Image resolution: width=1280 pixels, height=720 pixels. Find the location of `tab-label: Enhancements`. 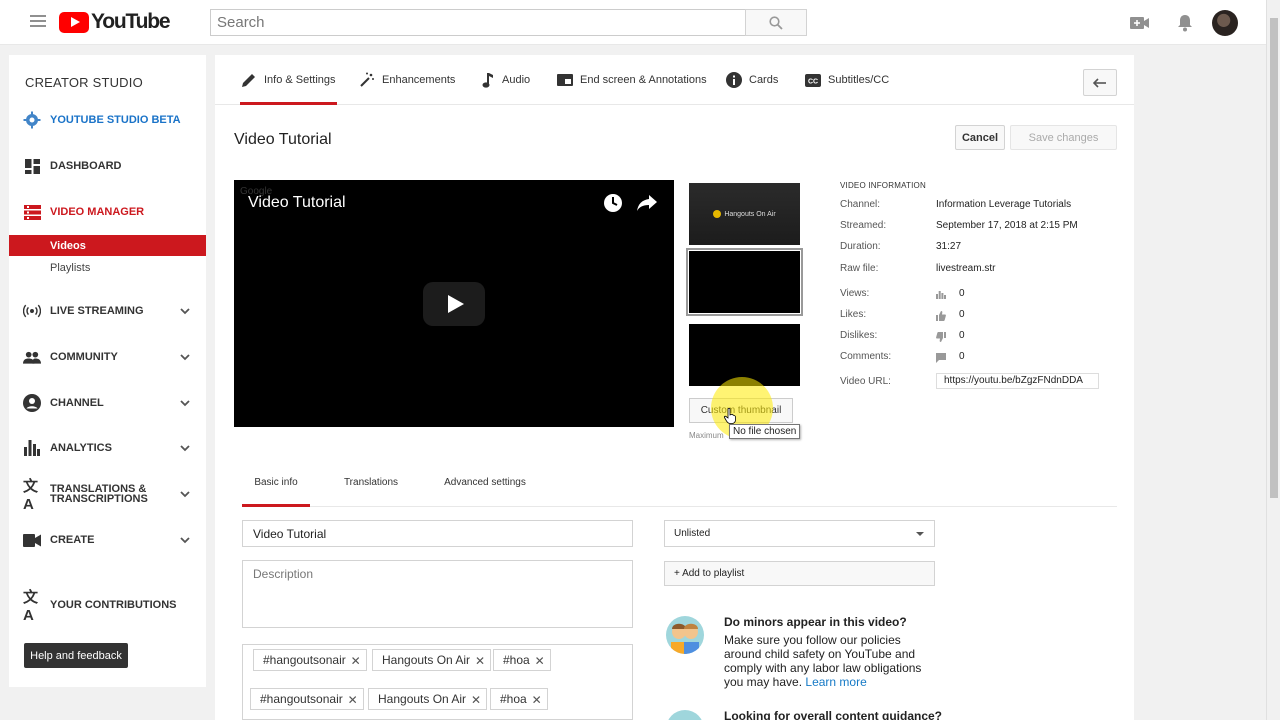

tab-label: Enhancements is located at coordinates (419, 80).